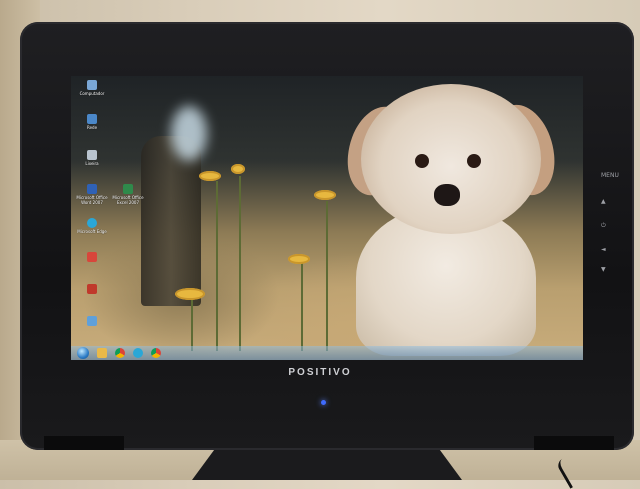 The width and height of the screenshot is (640, 489). I want to click on app-icon, so click(92, 257).